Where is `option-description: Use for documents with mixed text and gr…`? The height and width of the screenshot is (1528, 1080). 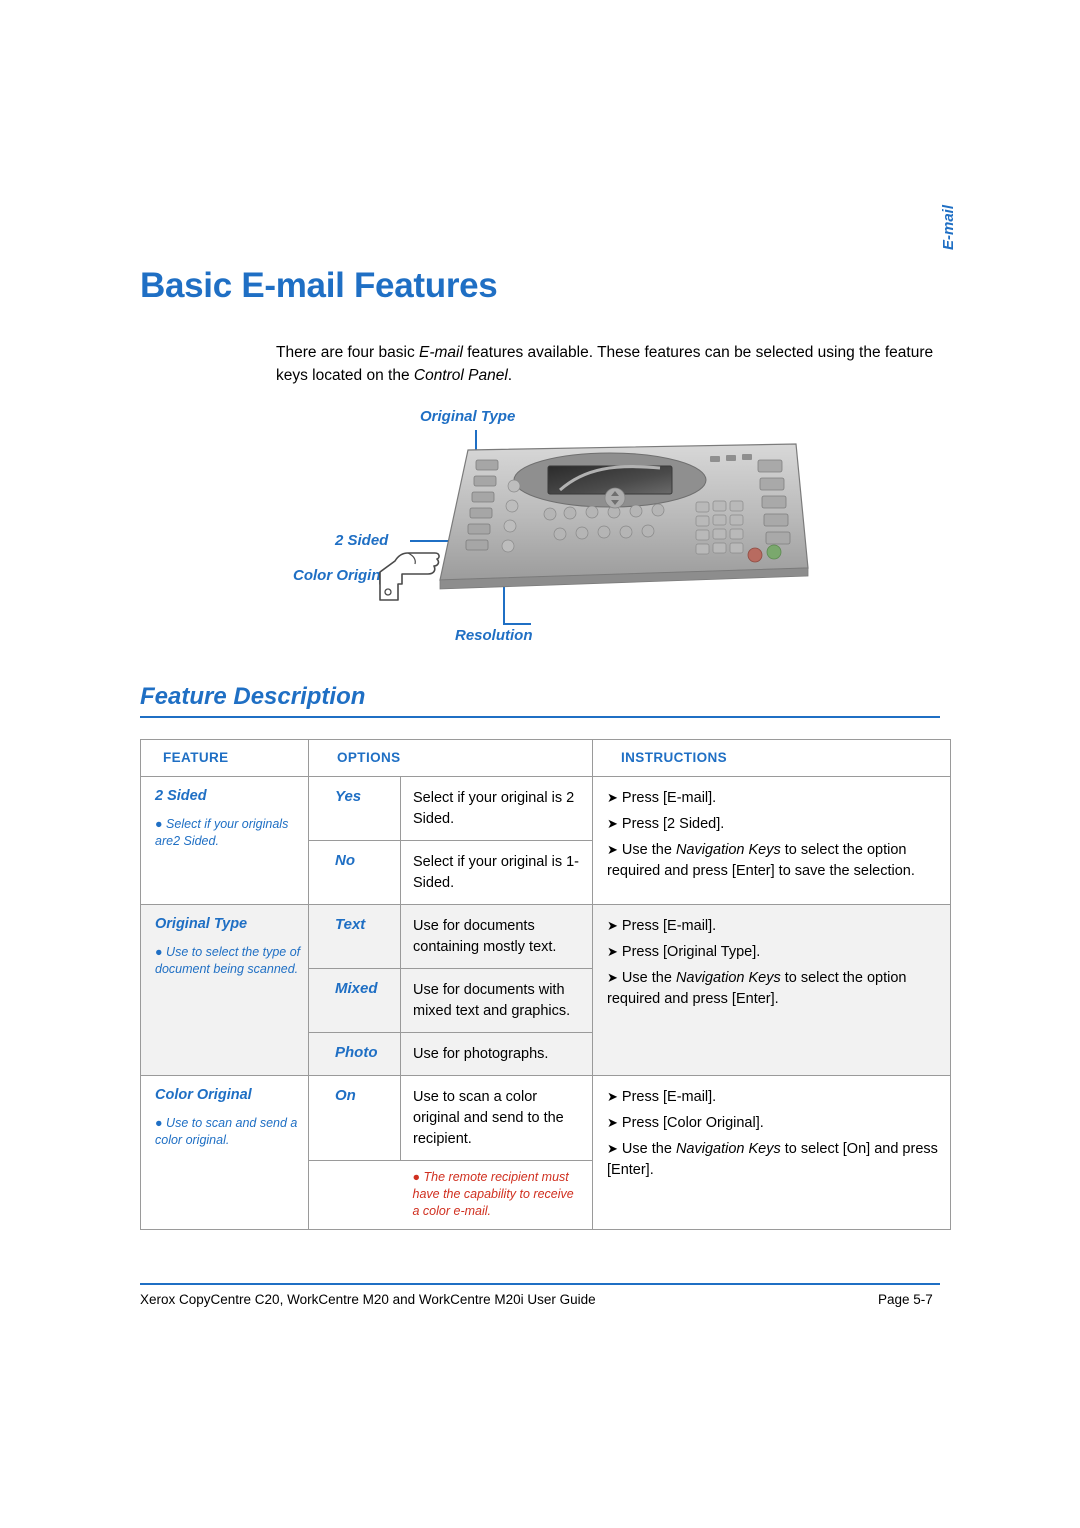
option-description: Use for documents with mixed text and gr… is located at coordinates (492, 1000).